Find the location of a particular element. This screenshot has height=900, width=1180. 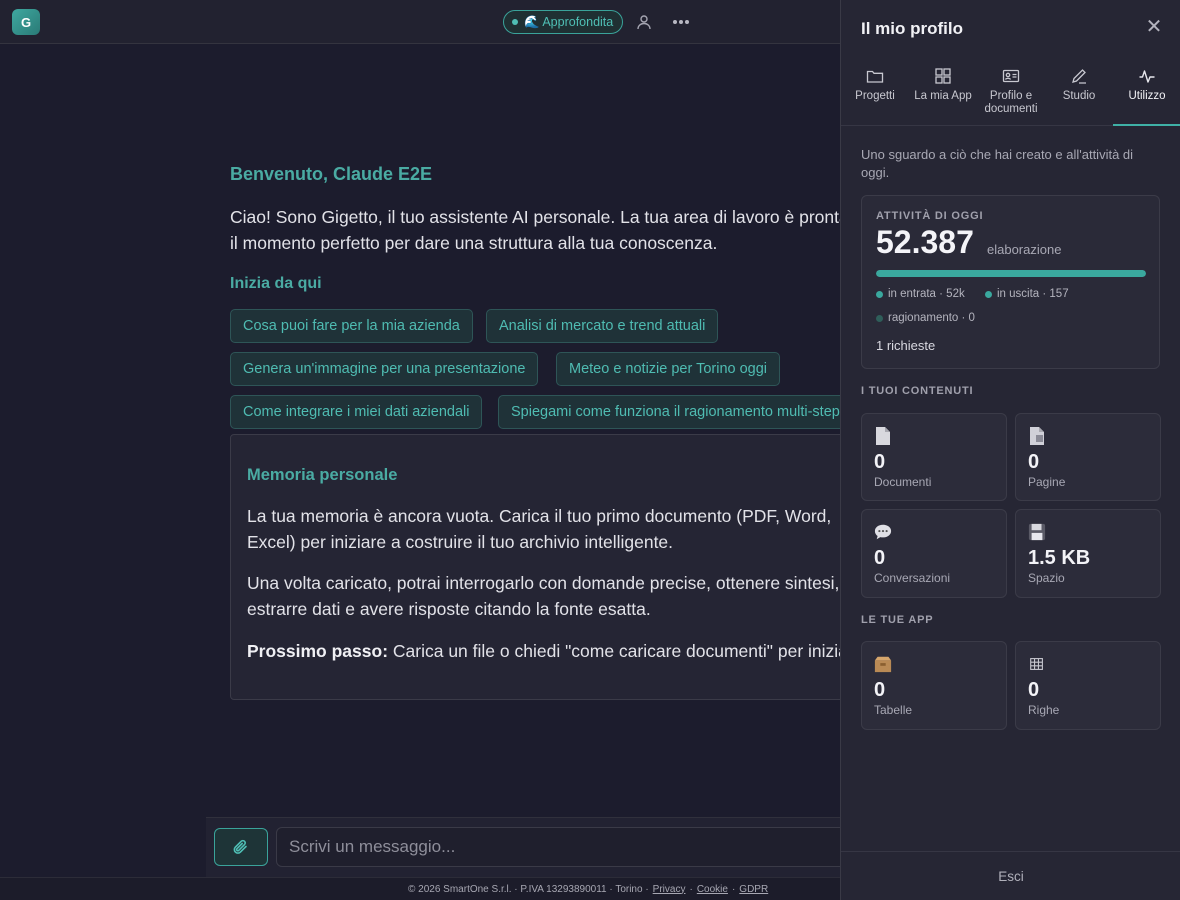

mode-selector: 🌊 Approfondita is located at coordinates (563, 22).